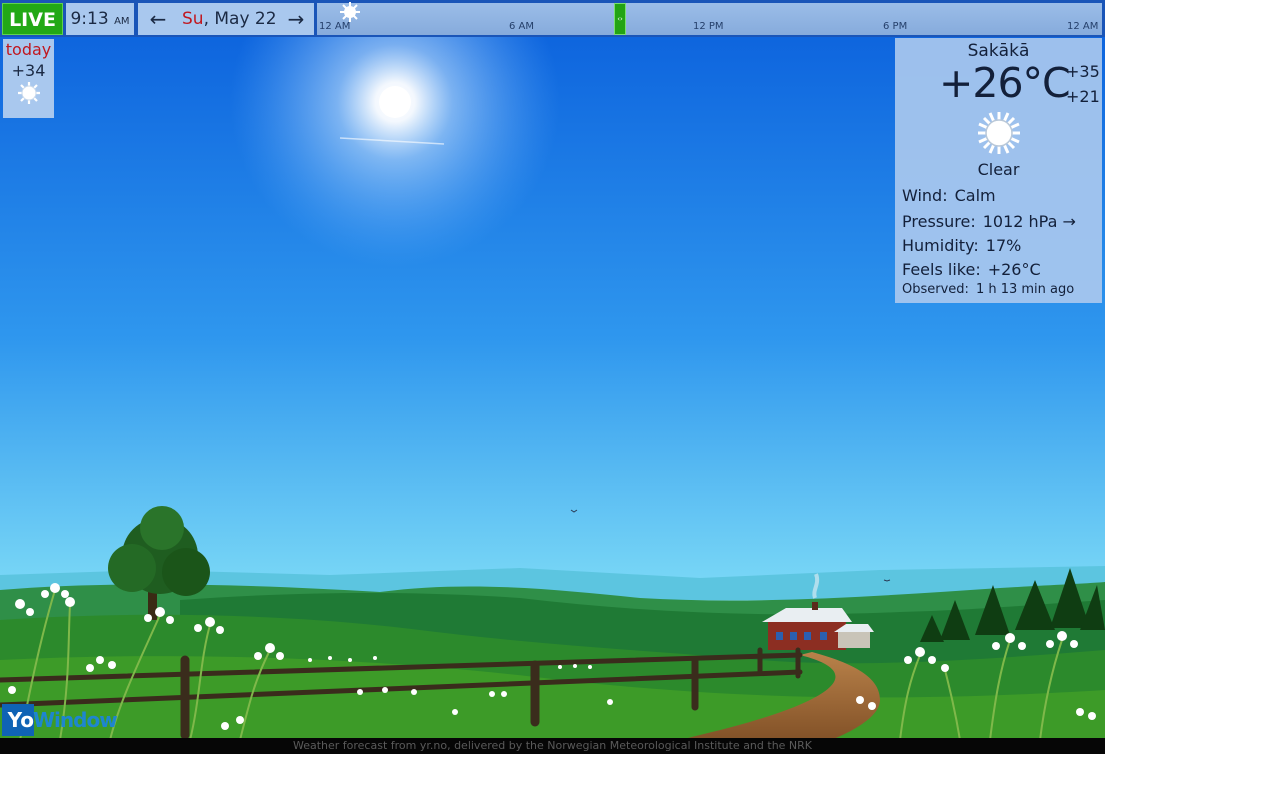 Image resolution: width=1280 pixels, height=800 pixels. Describe the element at coordinates (18, 720) in the screenshot. I see `logo-mark: Yo` at that location.